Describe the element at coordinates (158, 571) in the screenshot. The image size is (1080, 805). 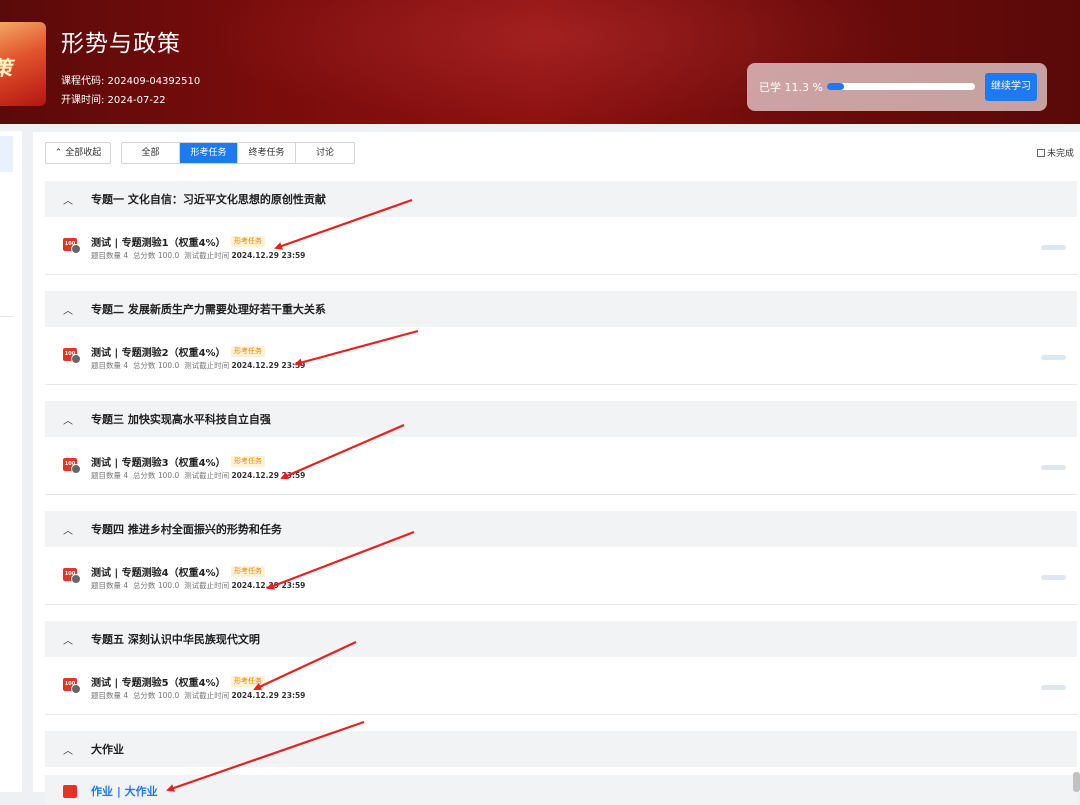
I see `item-name: 测试 | 专题测验4（权重4%）` at that location.